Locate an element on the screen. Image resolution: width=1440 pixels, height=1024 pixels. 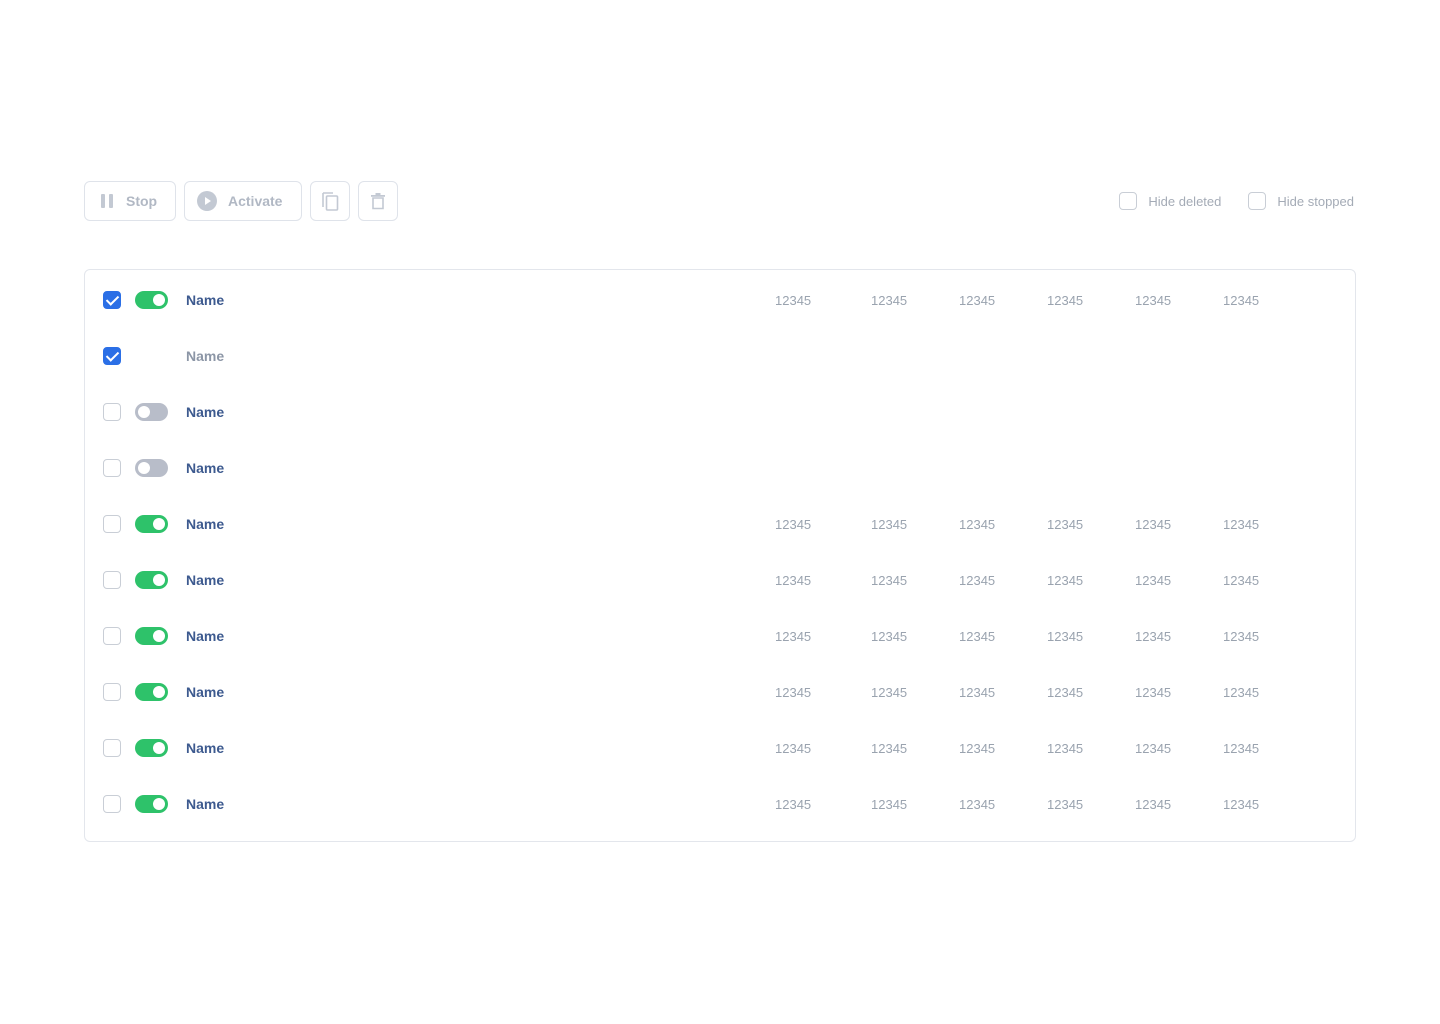
stop-button-label: Stop is located at coordinates (142, 201).